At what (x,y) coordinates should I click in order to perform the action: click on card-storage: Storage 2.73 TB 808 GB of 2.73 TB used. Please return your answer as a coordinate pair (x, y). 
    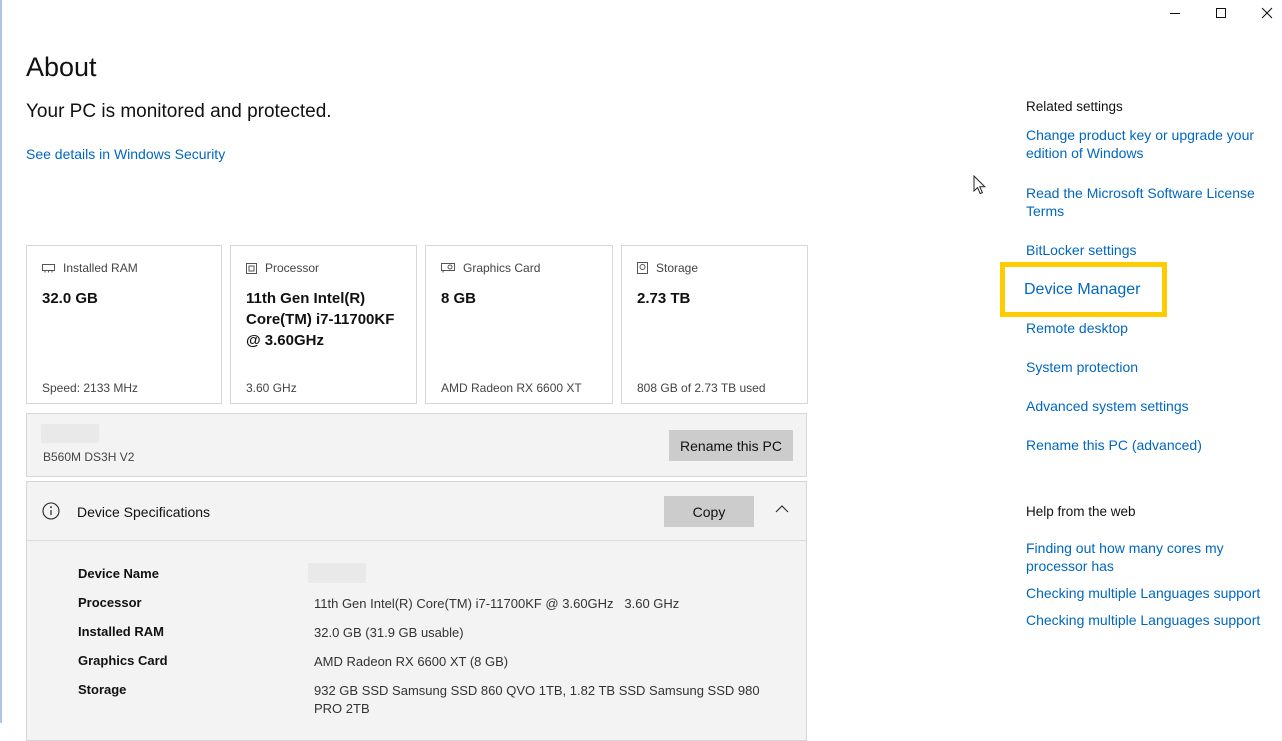
    Looking at the image, I should click on (714, 324).